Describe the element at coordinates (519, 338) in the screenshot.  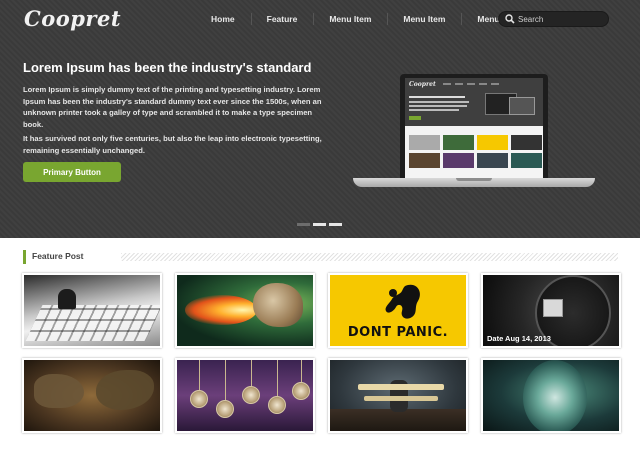
I see `post-date: Date Aug 14, 2013` at that location.